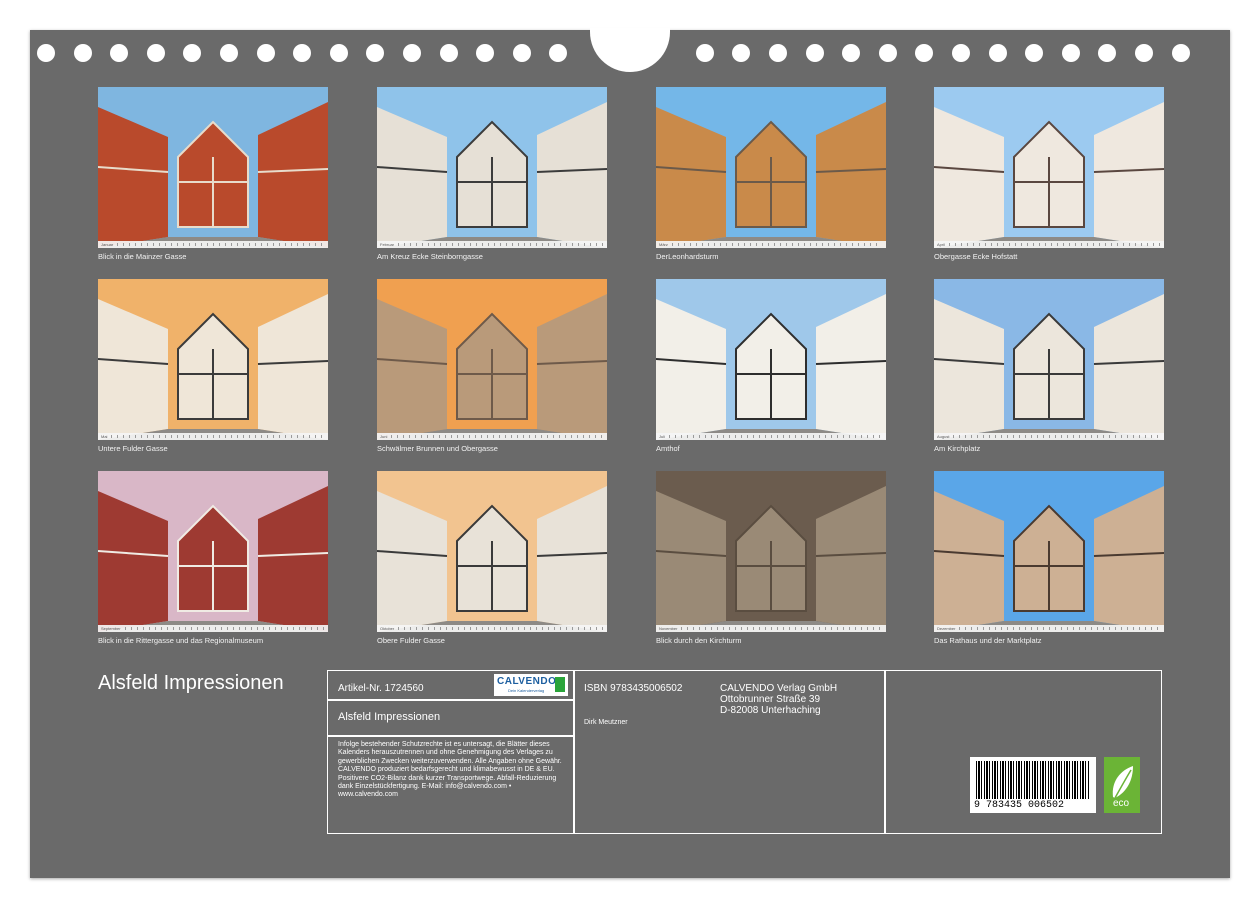 Image resolution: width=1260 pixels, height=908 pixels. I want to click on month-label: April, so click(941, 244).